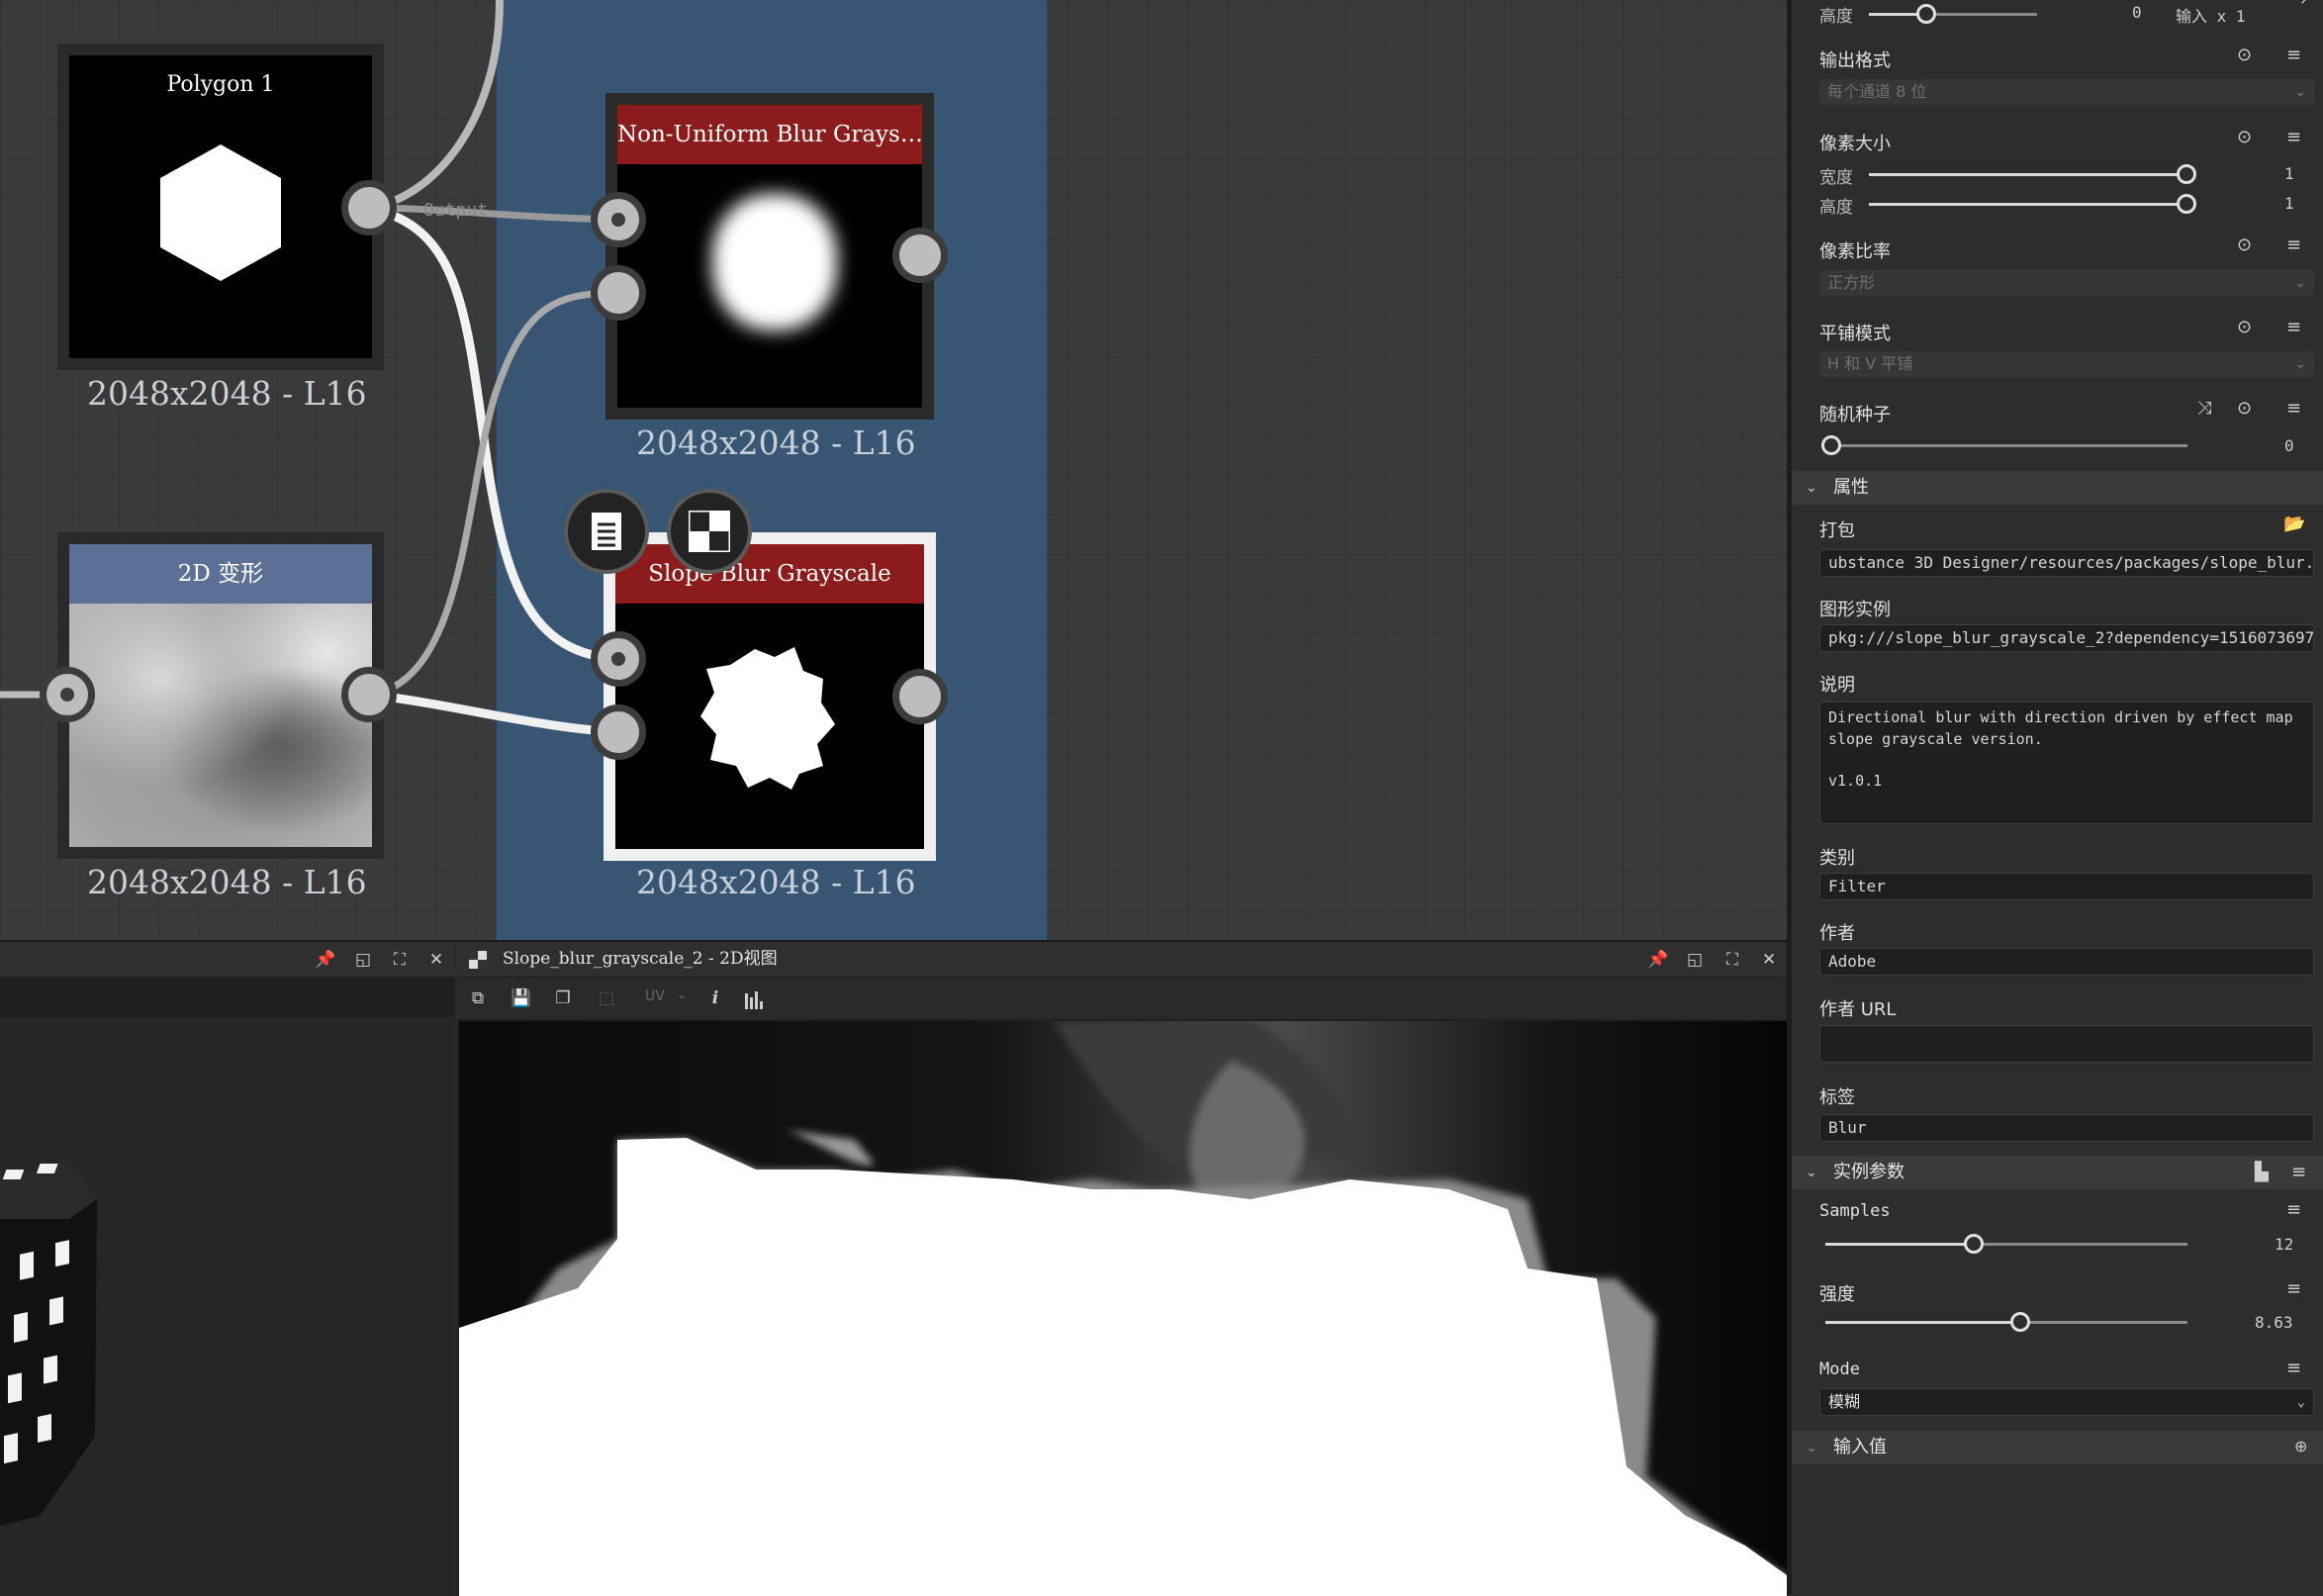 This screenshot has width=2323, height=1596. Describe the element at coordinates (1836, 178) in the screenshot. I see `width-label: 宽度` at that location.